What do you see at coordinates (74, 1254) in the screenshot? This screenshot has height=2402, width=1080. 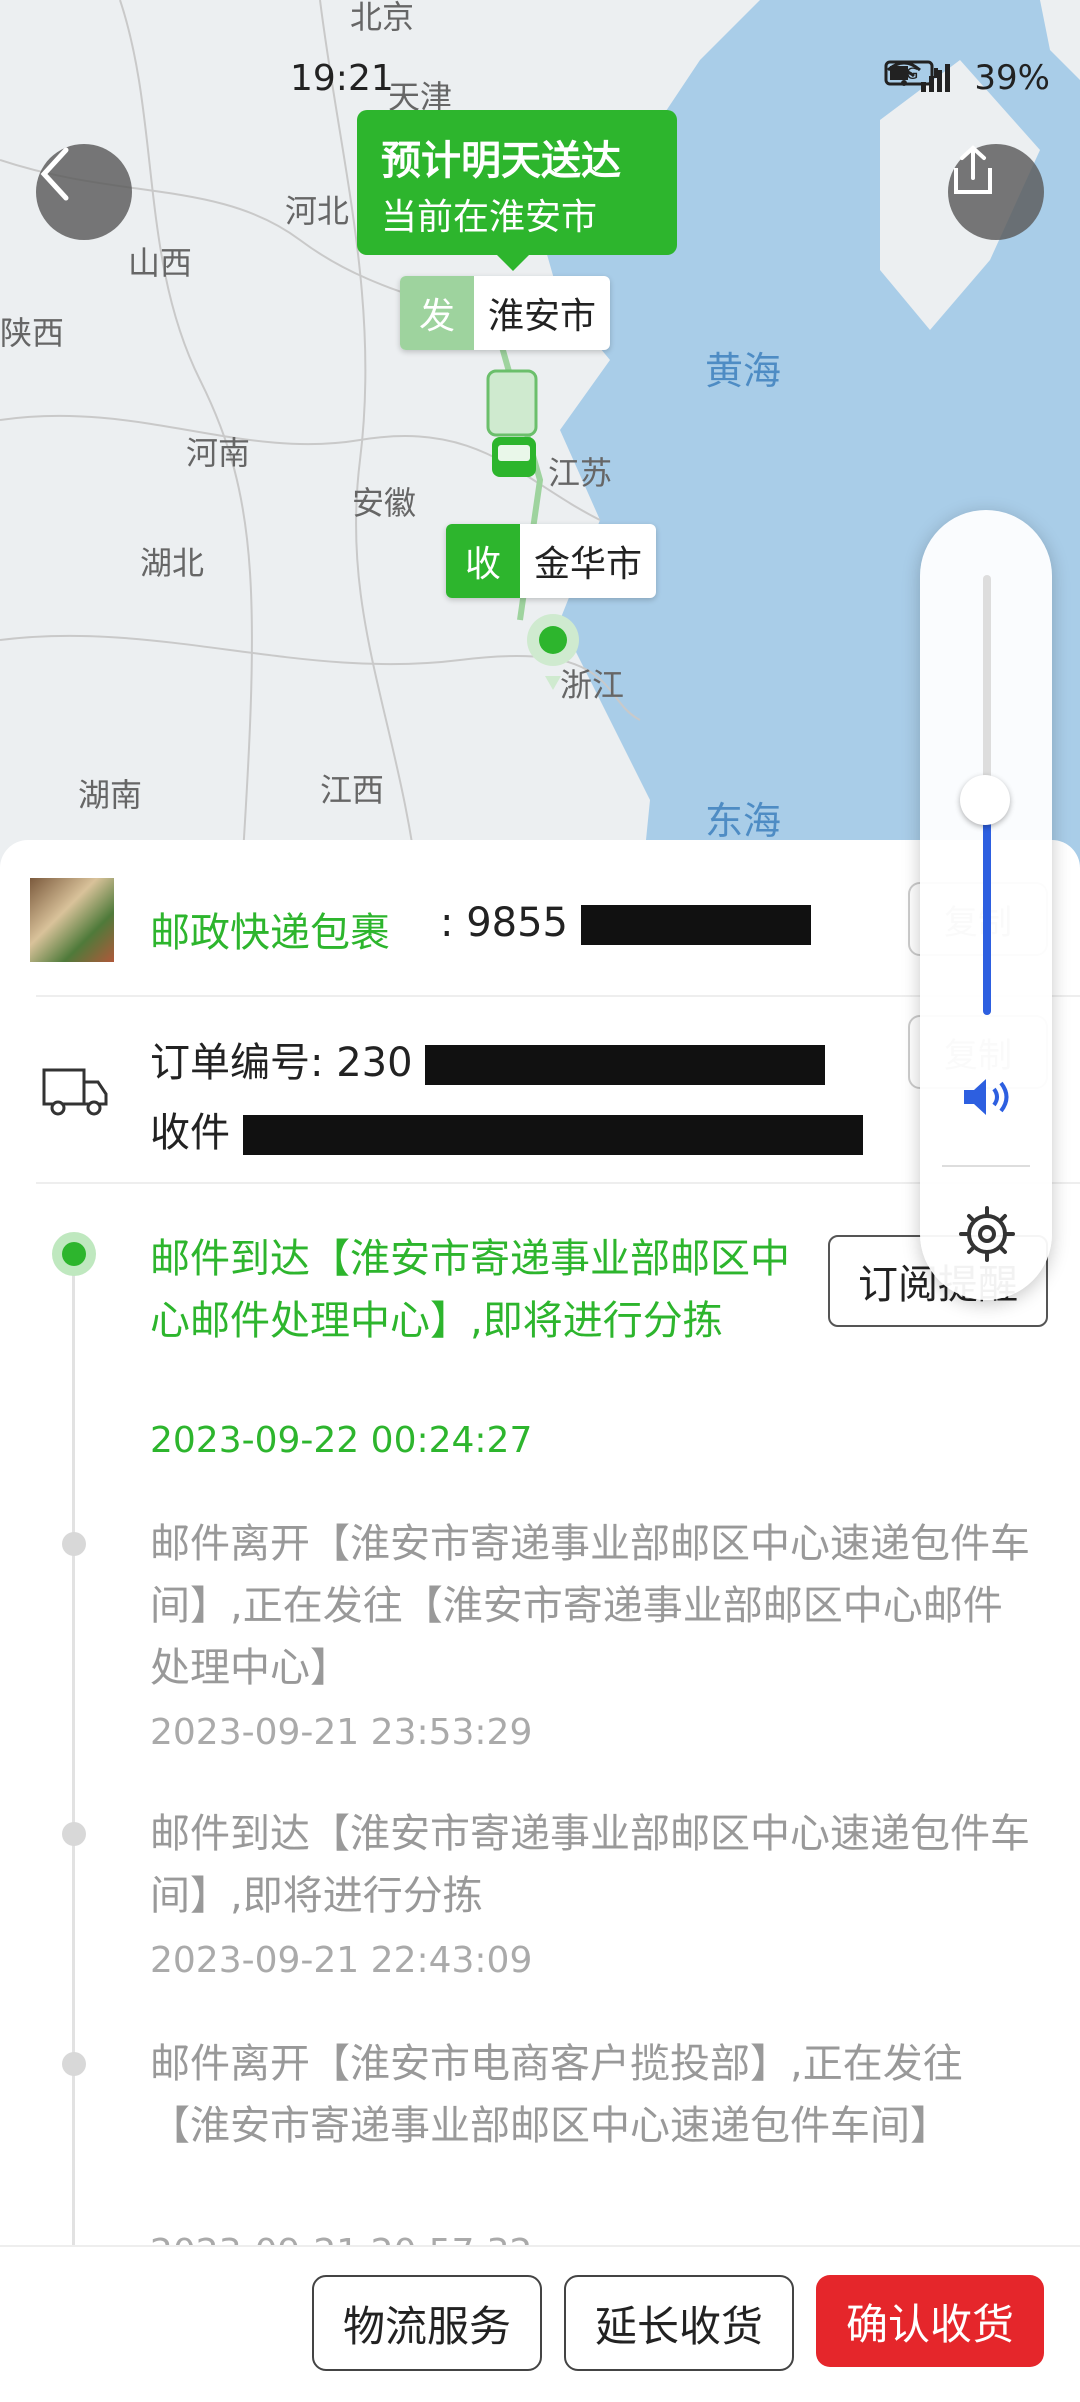 I see `timeline-dot-active` at bounding box center [74, 1254].